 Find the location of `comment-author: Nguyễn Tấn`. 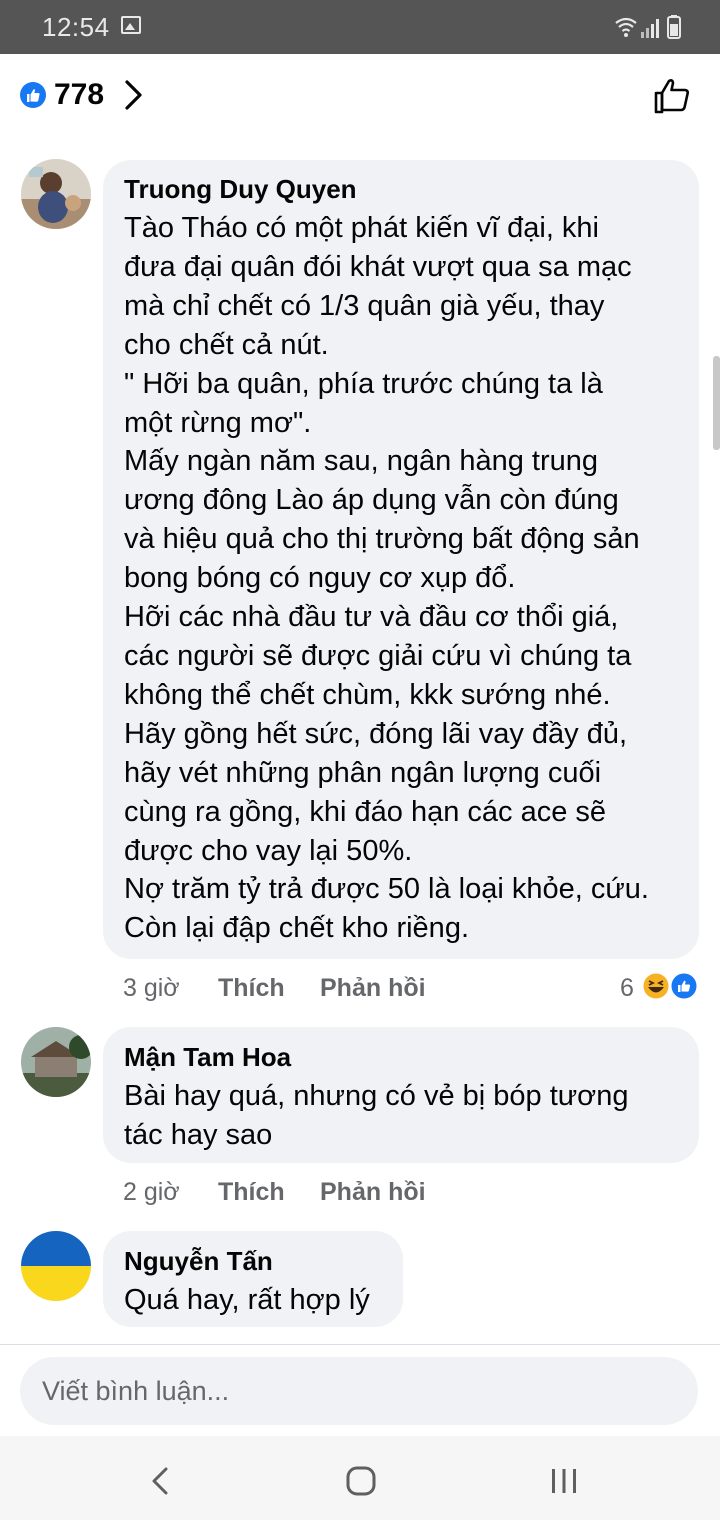

comment-author: Nguyễn Tấn is located at coordinates (198, 1261).